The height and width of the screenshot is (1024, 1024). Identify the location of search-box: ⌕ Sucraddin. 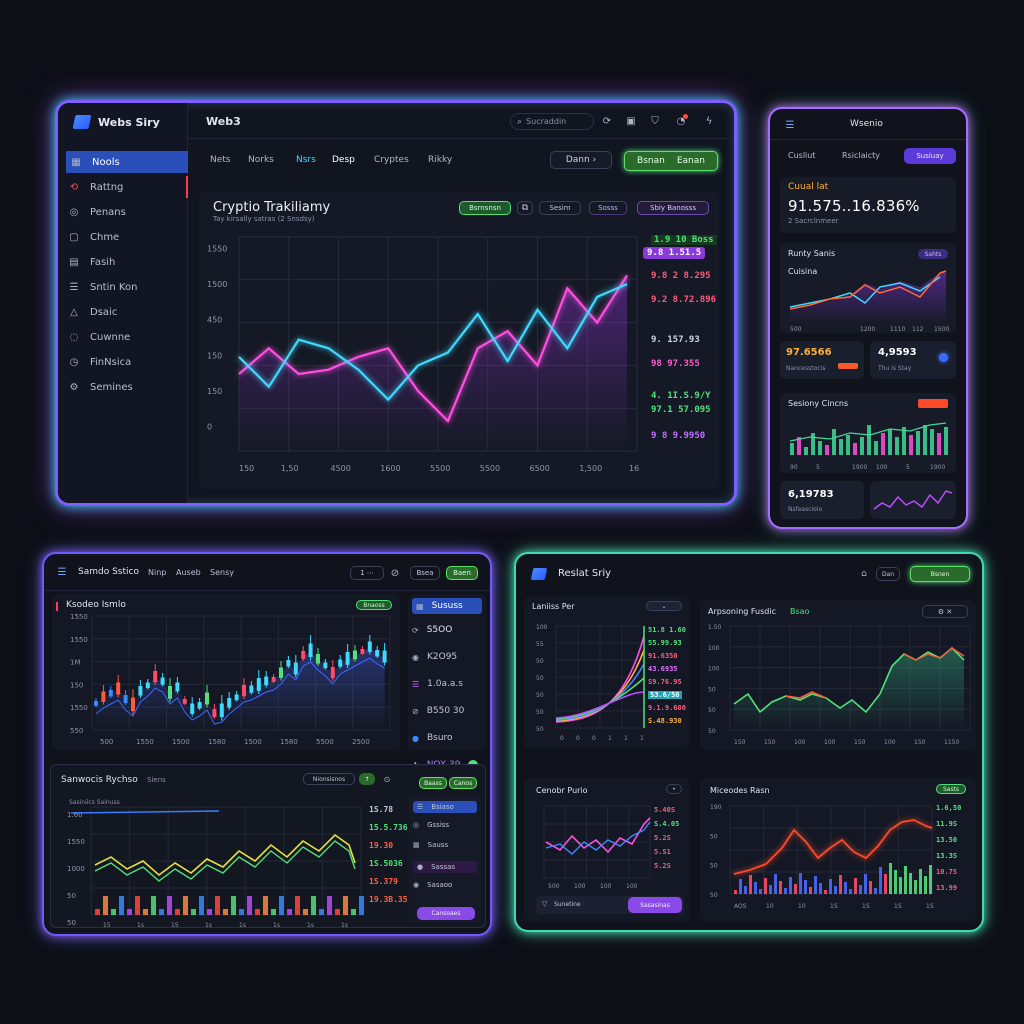
(552, 121).